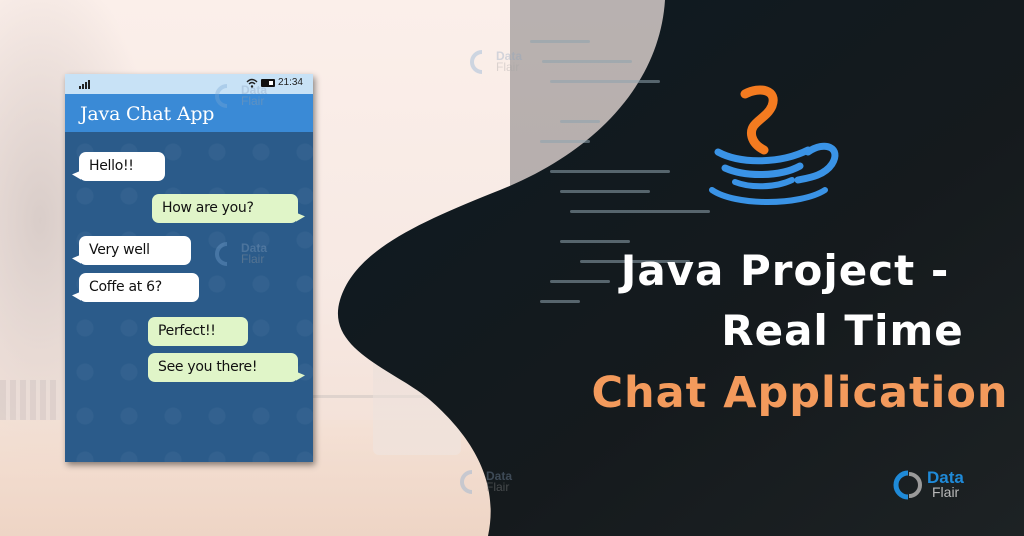 Image resolution: width=1024 pixels, height=536 pixels. What do you see at coordinates (122, 166) in the screenshot?
I see `message-incoming: Hello!!` at bounding box center [122, 166].